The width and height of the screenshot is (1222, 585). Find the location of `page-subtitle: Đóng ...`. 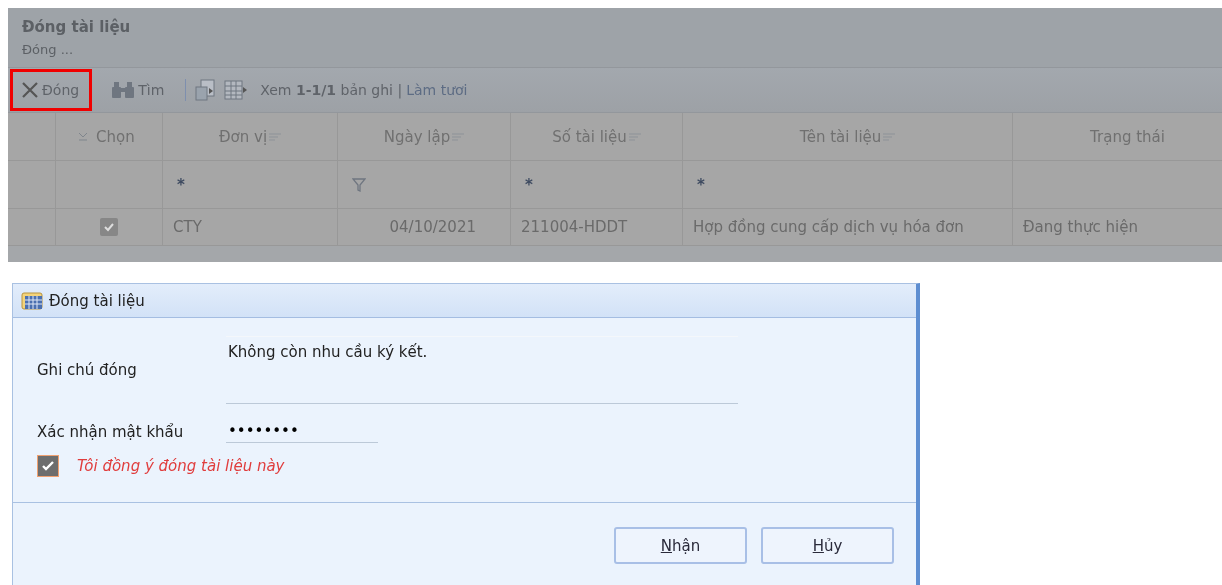

page-subtitle: Đóng ... is located at coordinates (48, 49).